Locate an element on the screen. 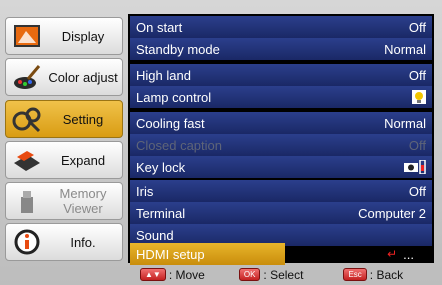 This screenshot has height=285, width=442. sidebar-item-label: Color adjust is located at coordinates (83, 77).